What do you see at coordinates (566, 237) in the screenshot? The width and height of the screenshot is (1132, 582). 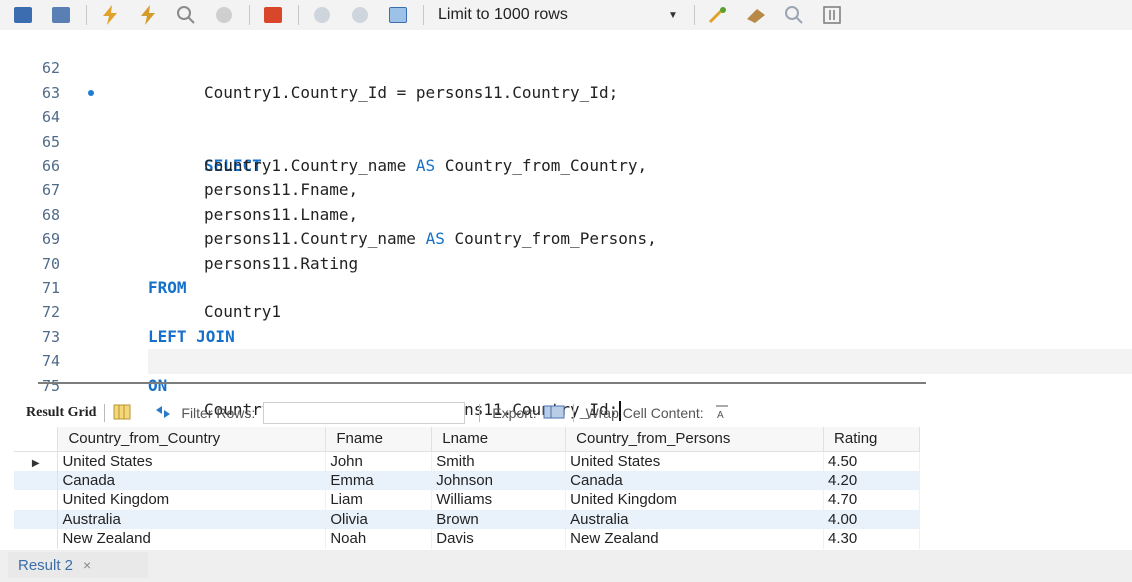 I see `code-line: 69 persons11.Rating` at bounding box center [566, 237].